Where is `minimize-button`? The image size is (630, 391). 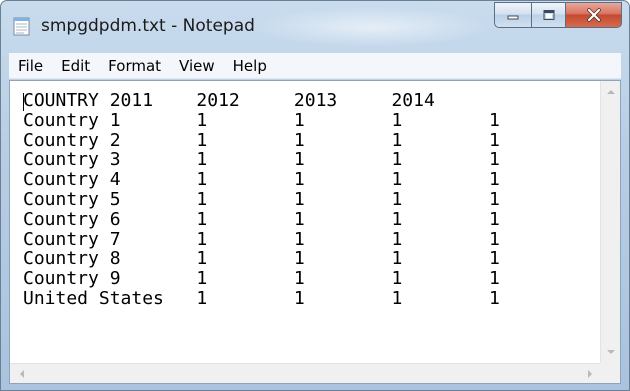 minimize-button is located at coordinates (513, 15).